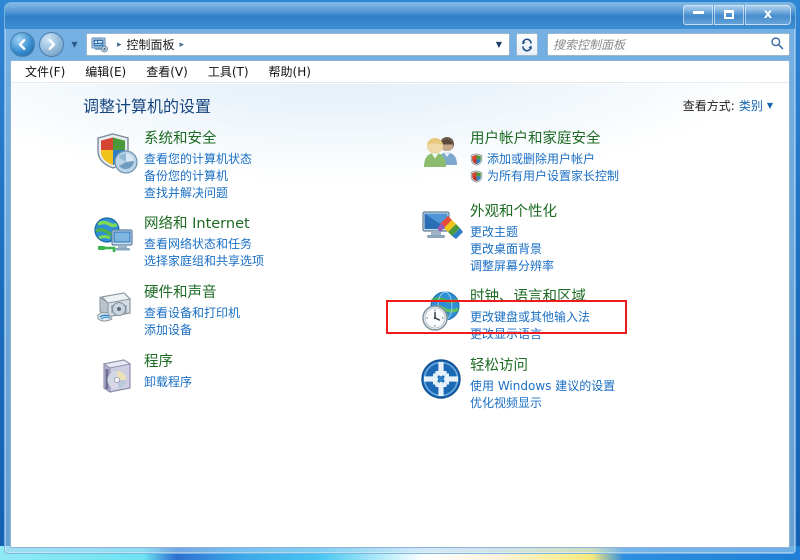  I want to click on category-user-accounts-and-family-safety: 用户帐户和家庭安全 添加或删除用户帐户 为所有用户设置家长控制, so click(600, 161).